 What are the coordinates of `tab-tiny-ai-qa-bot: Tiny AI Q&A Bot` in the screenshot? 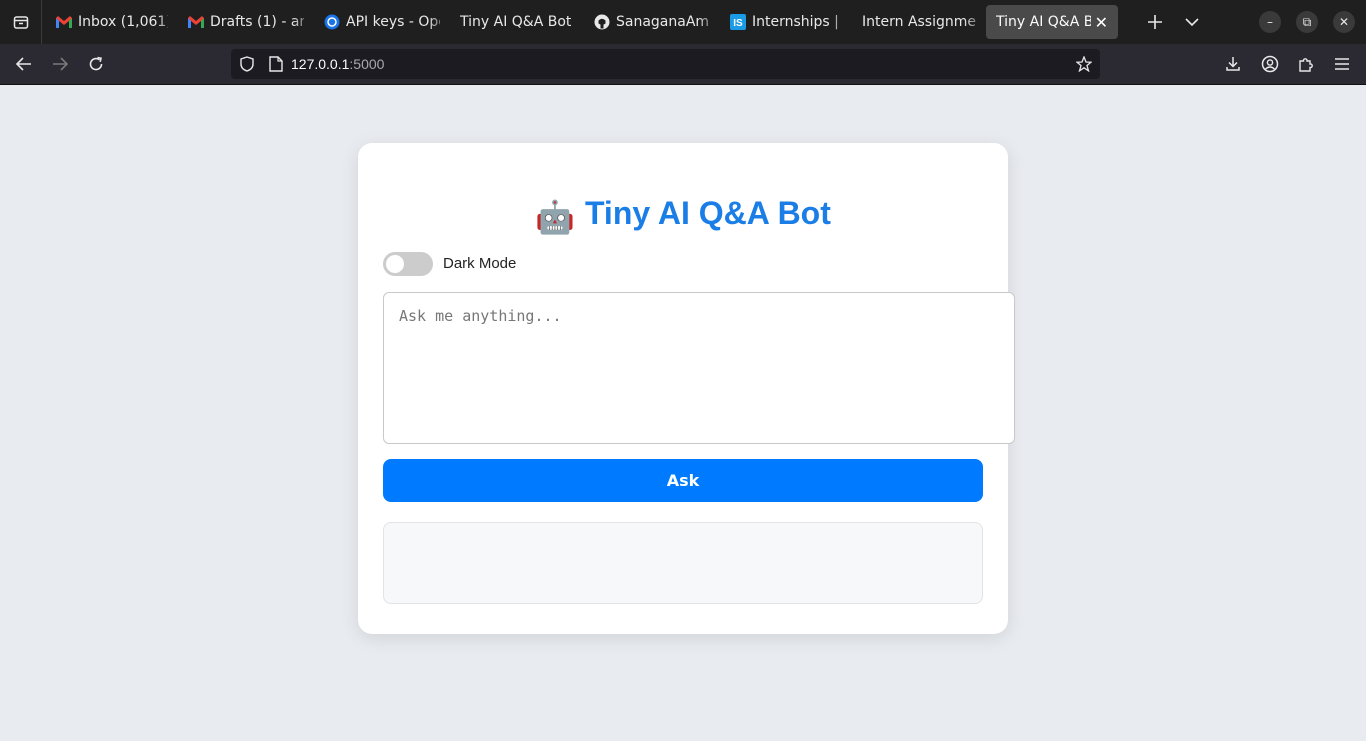 It's located at (517, 22).